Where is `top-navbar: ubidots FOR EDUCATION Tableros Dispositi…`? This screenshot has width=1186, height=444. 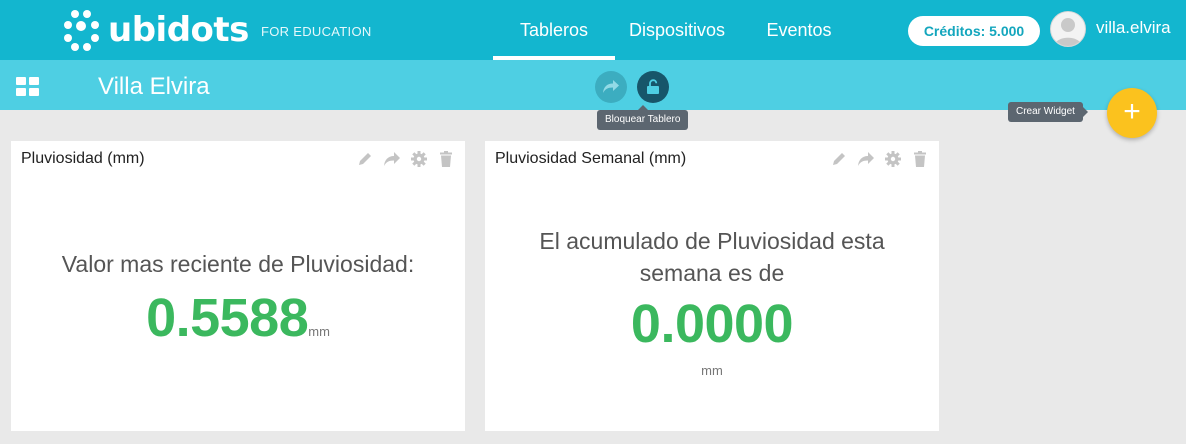 top-navbar: ubidots FOR EDUCATION Tableros Dispositi… is located at coordinates (593, 30).